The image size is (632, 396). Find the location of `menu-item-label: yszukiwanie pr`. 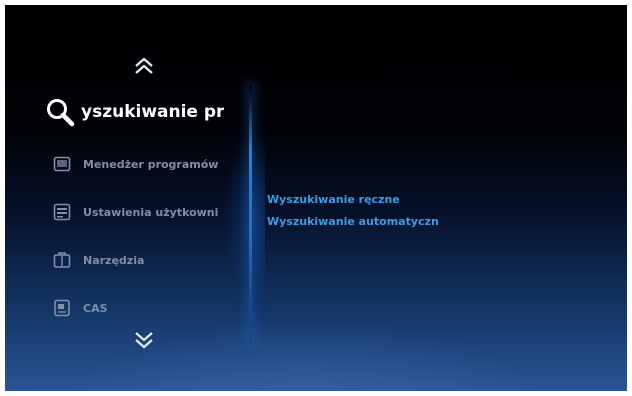

menu-item-label: yszukiwanie pr is located at coordinates (153, 112).